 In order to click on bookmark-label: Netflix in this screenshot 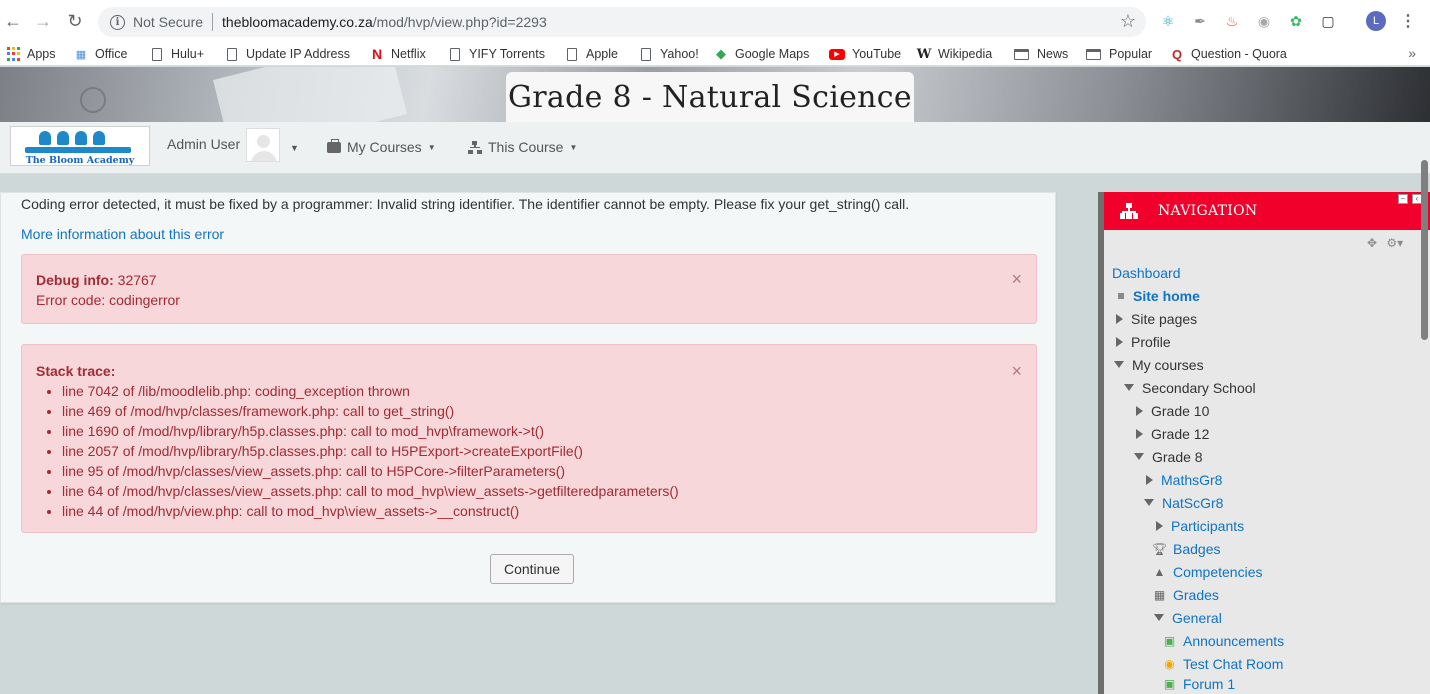, I will do `click(408, 54)`.